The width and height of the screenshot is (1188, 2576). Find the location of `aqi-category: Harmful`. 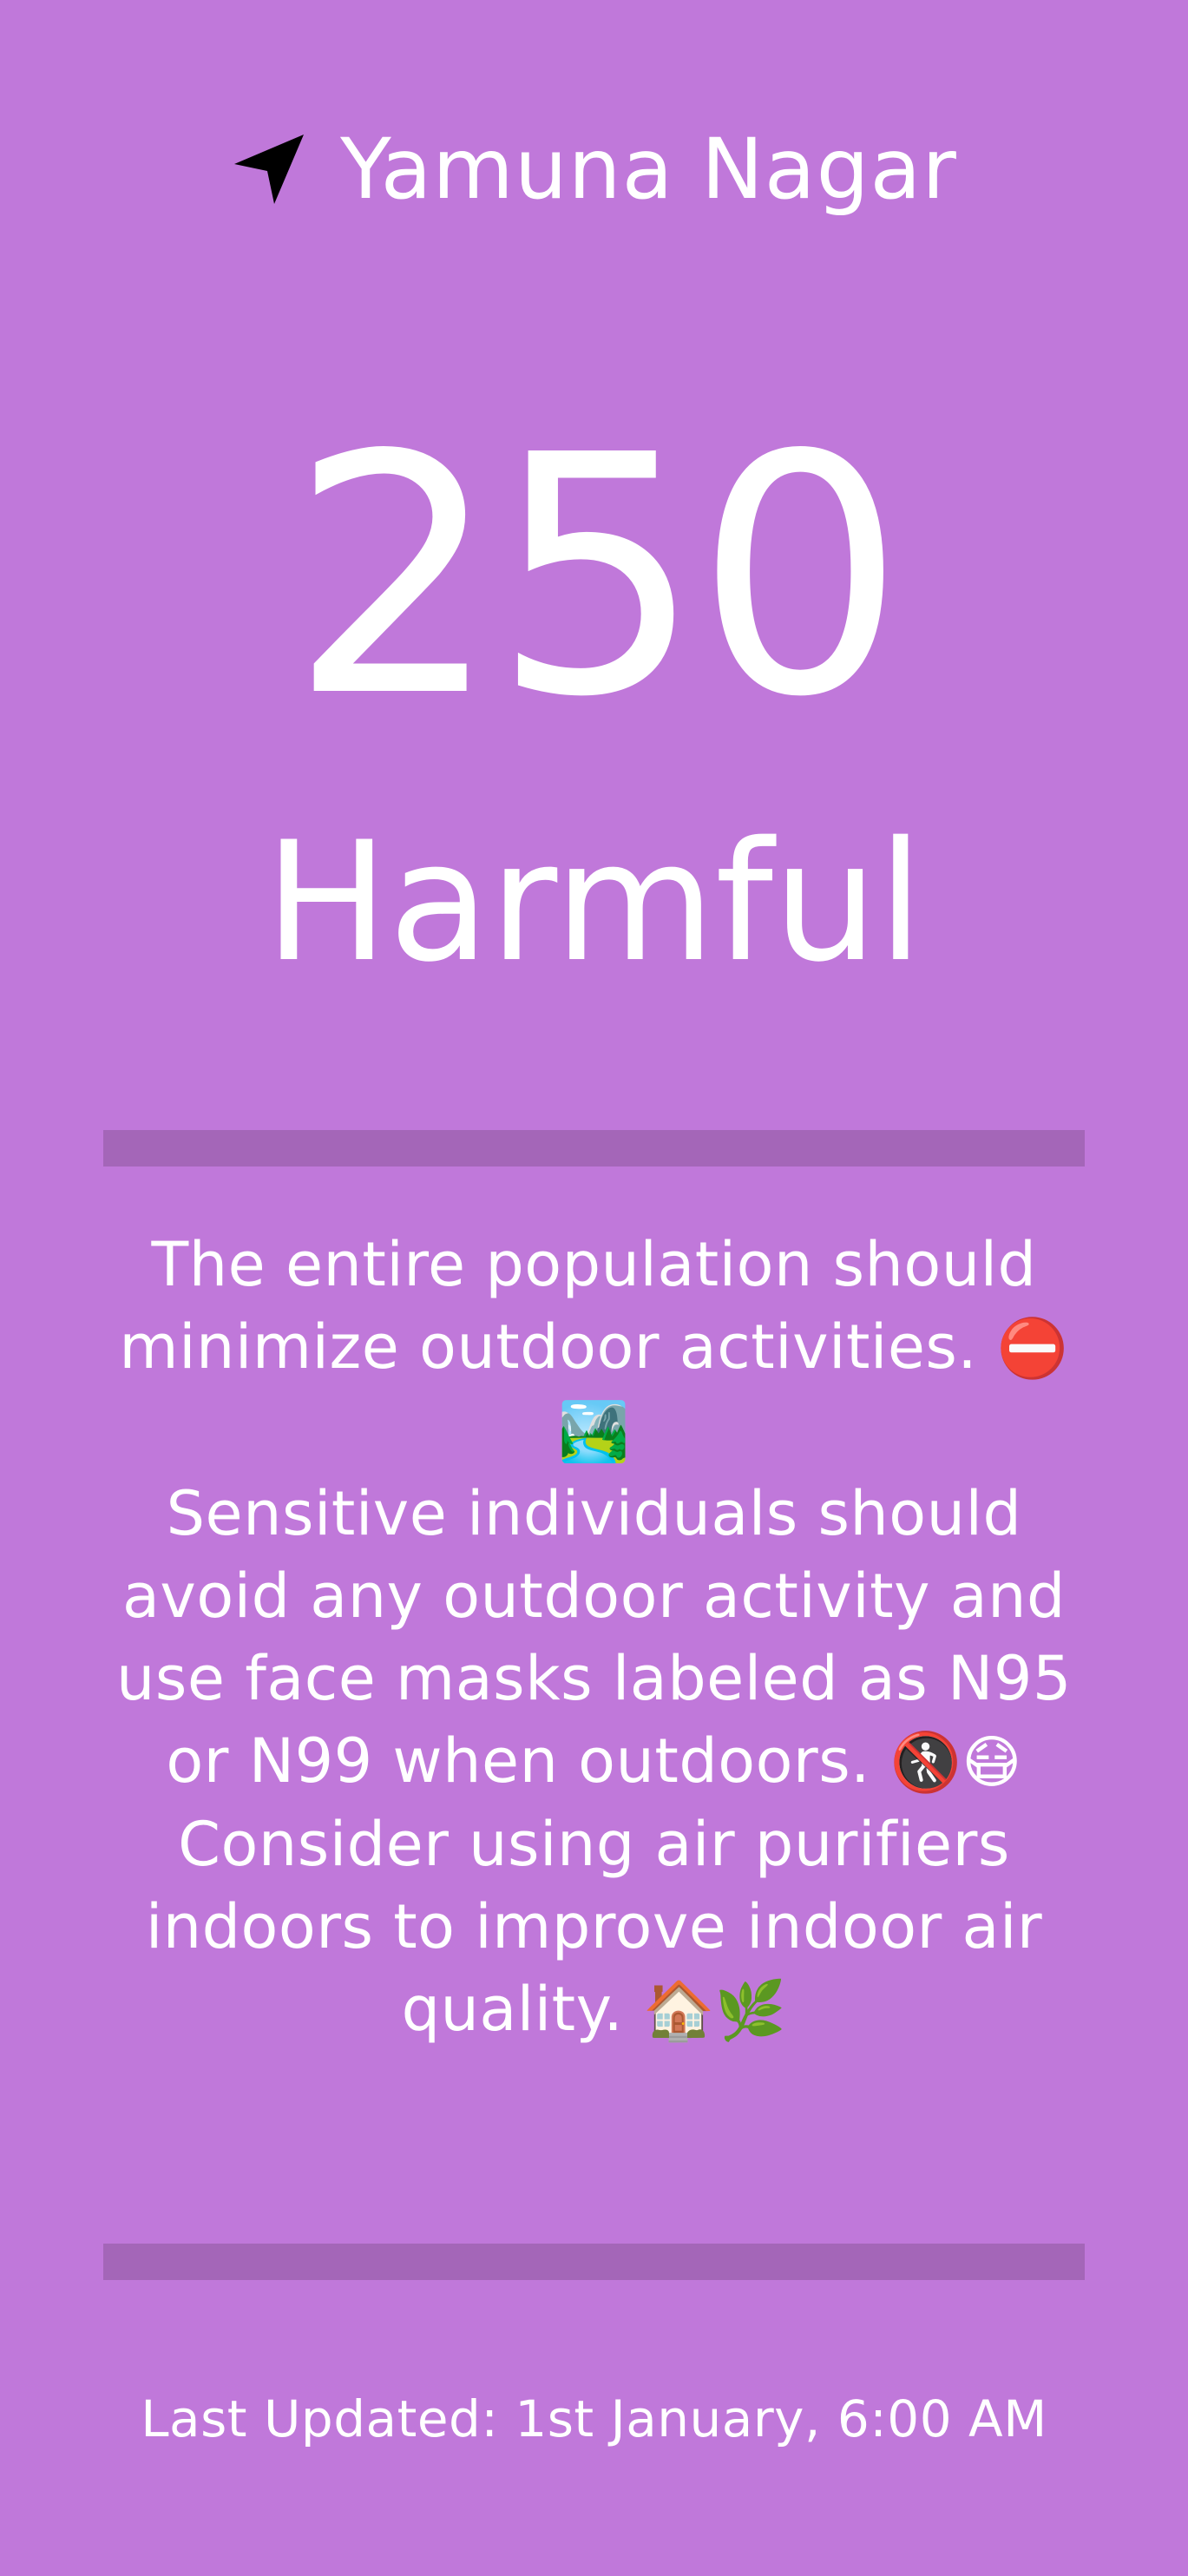

aqi-category: Harmful is located at coordinates (594, 902).